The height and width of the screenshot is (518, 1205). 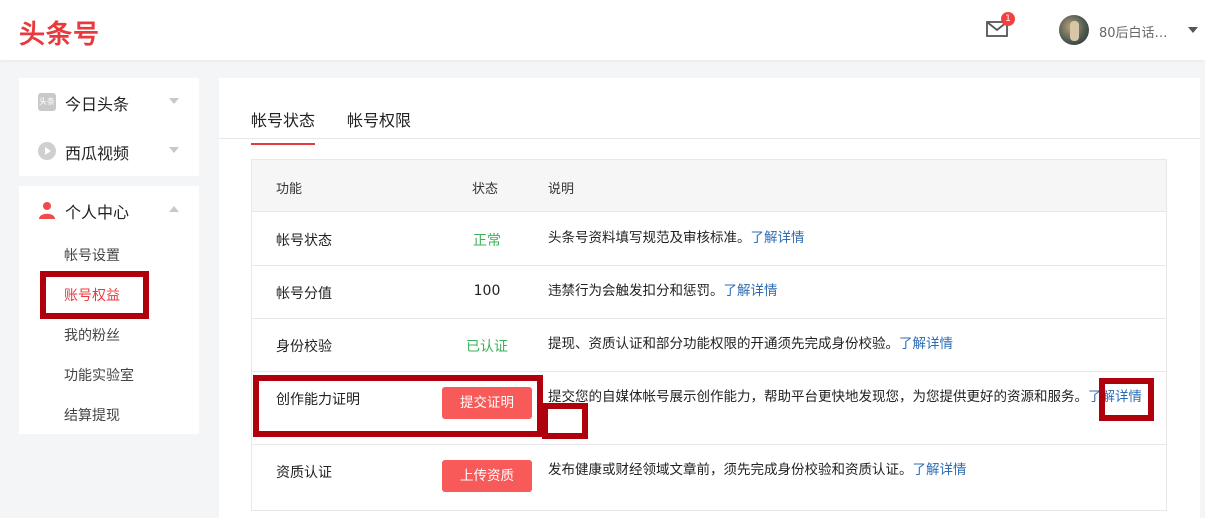 I want to click on avatar, so click(x=1074, y=30).